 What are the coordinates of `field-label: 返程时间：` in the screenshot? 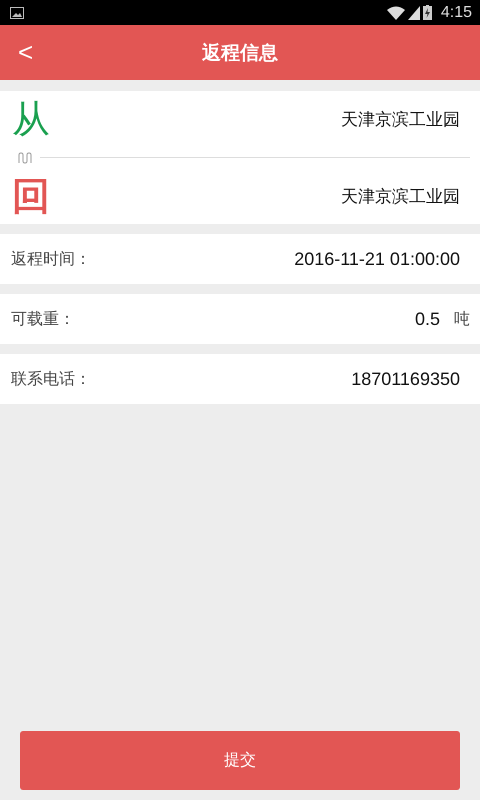 It's located at (51, 259).